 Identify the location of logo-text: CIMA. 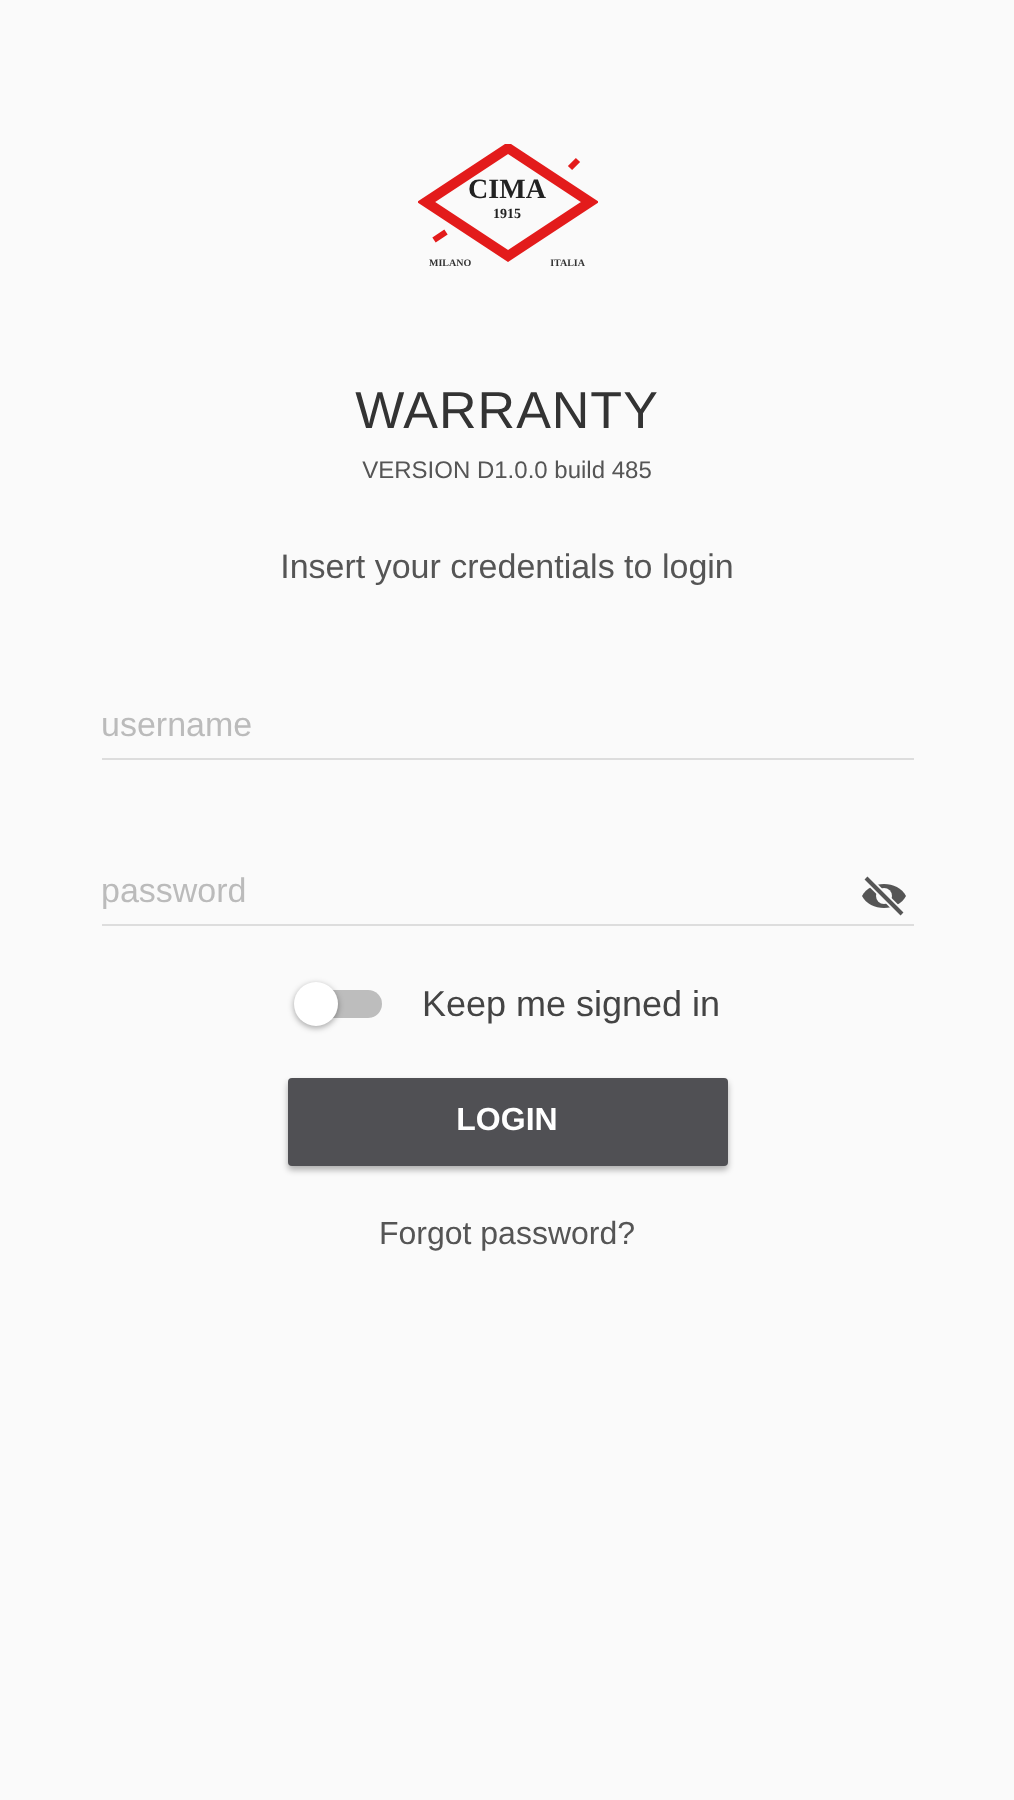
(507, 192).